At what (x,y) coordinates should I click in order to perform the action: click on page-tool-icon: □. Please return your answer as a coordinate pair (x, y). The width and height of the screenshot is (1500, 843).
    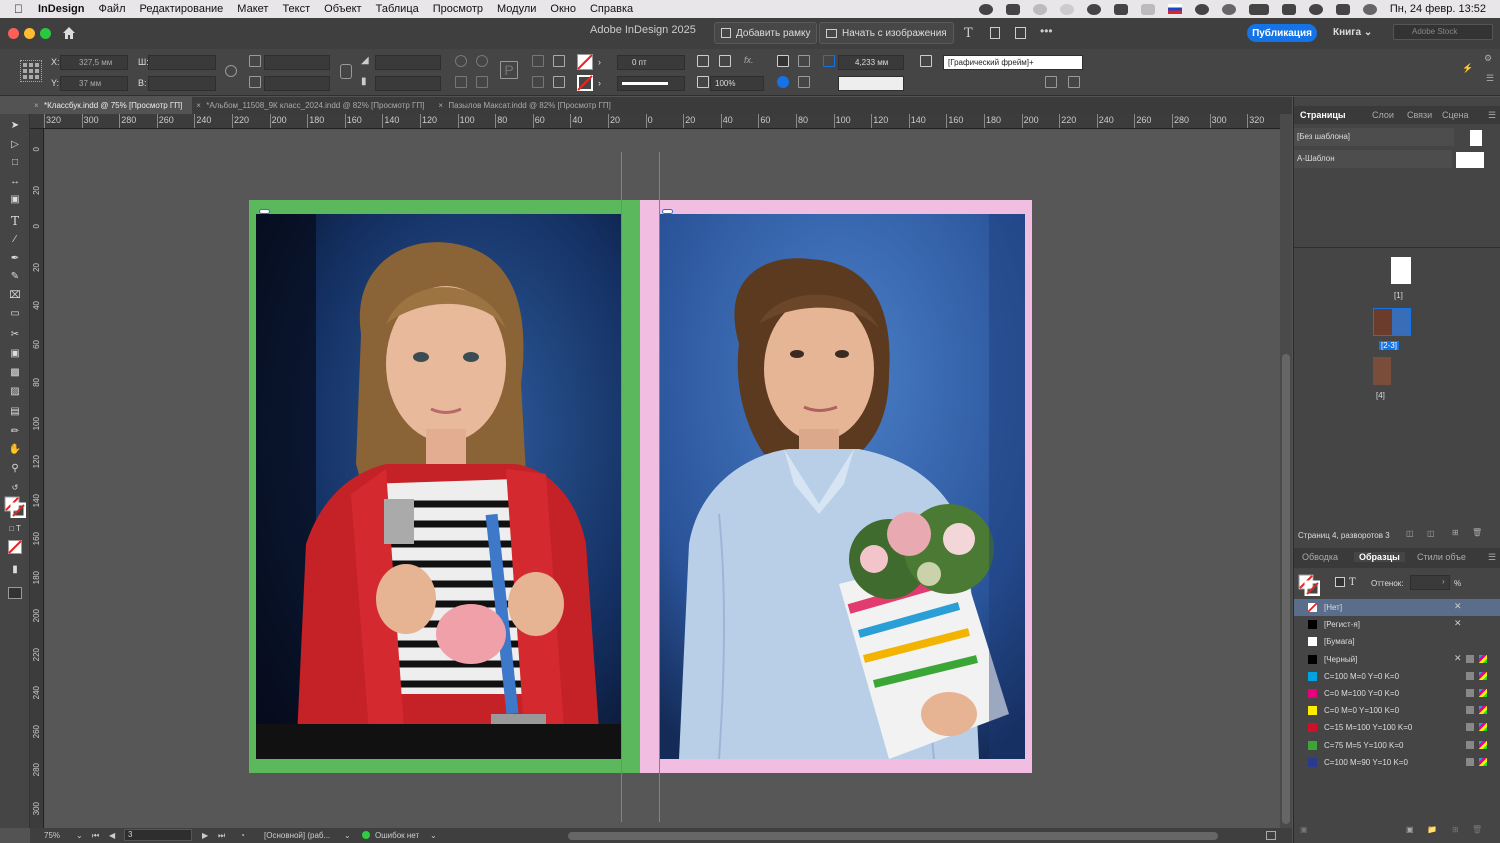
    Looking at the image, I should click on (15, 163).